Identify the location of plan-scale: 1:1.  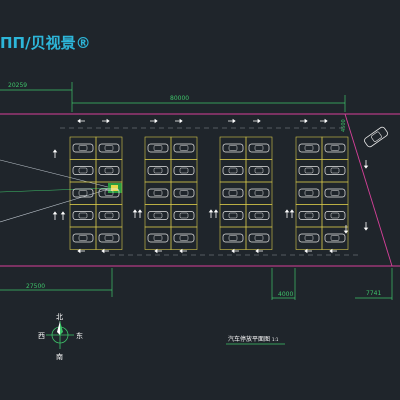
(275, 339).